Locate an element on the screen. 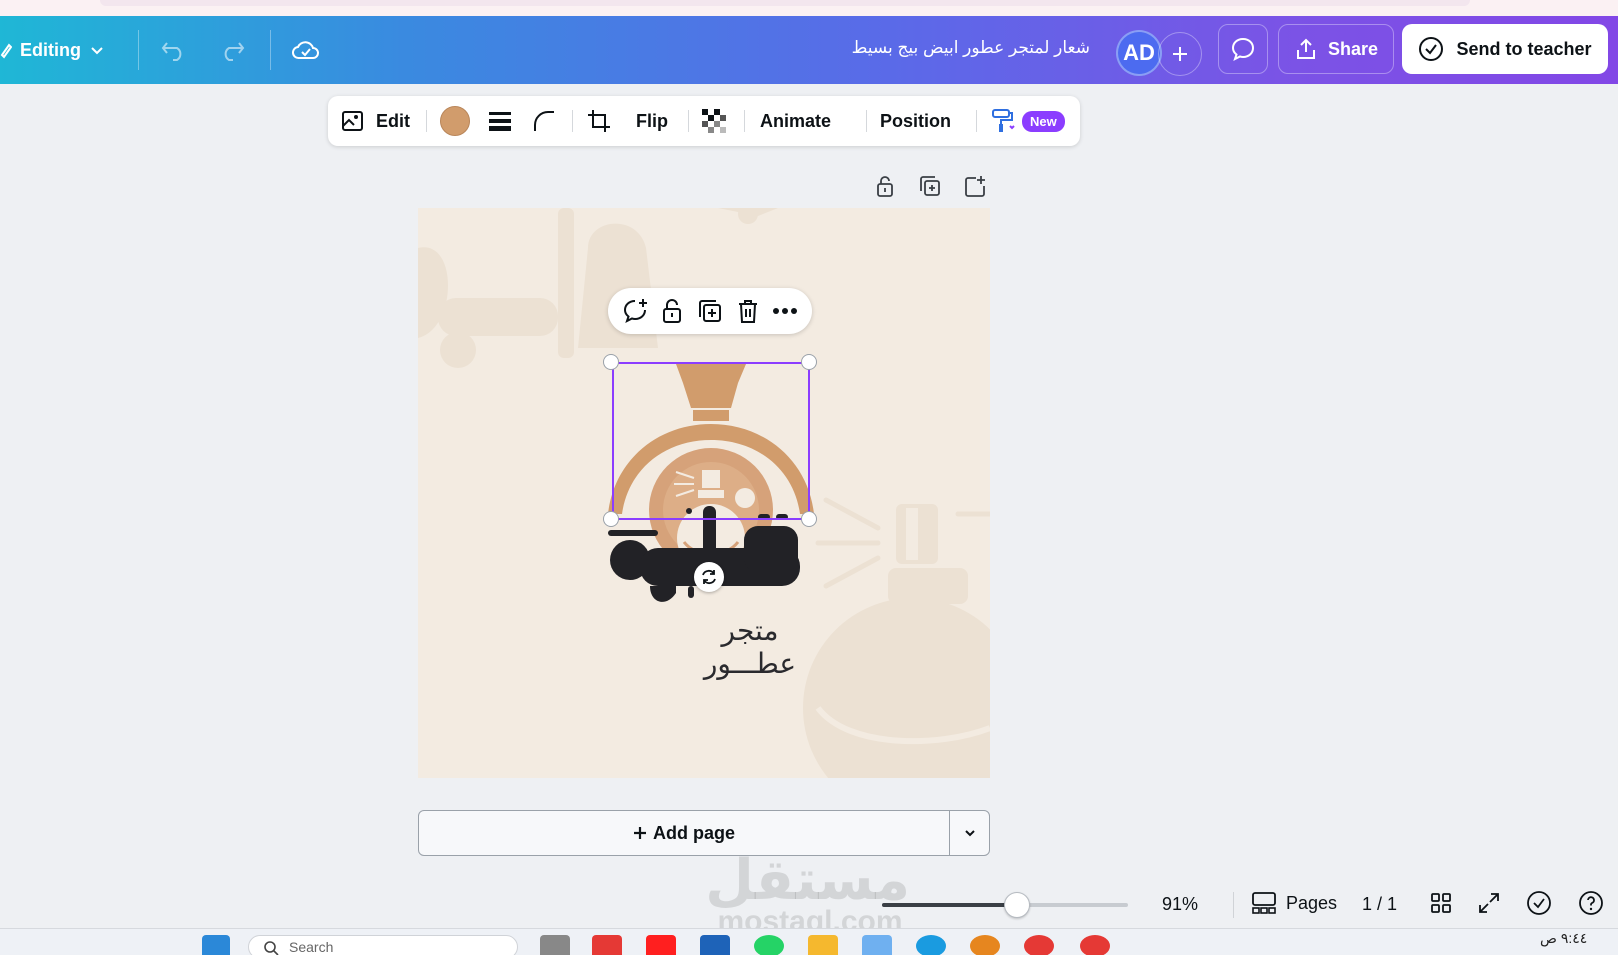 This screenshot has width=1618, height=955. resize-handle-bottom-left is located at coordinates (611, 519).